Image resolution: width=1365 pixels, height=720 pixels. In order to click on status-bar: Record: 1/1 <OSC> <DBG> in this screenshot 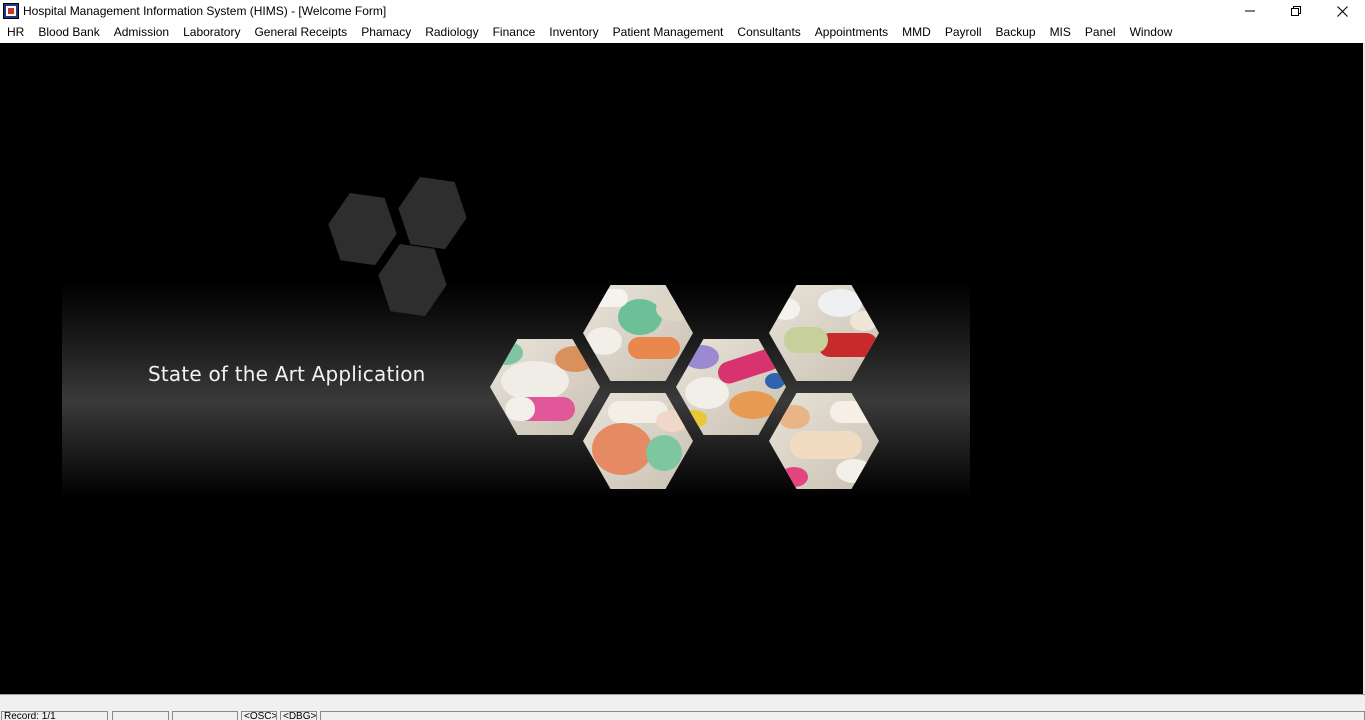, I will do `click(682, 707)`.